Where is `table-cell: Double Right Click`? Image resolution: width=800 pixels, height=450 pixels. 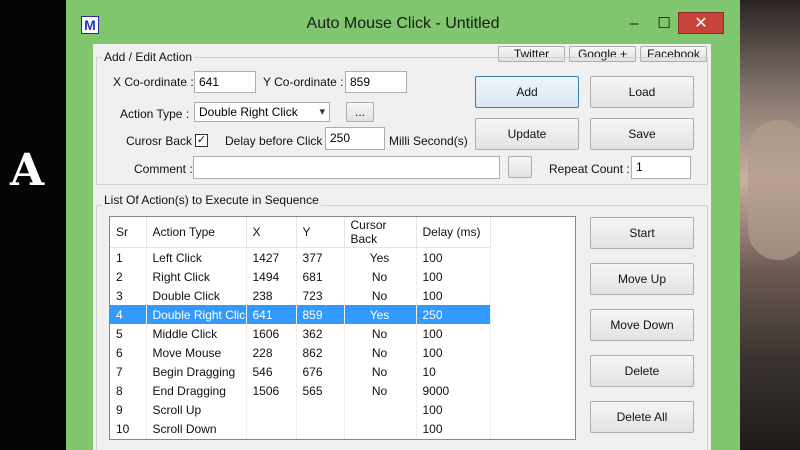 table-cell: Double Right Click is located at coordinates (196, 314).